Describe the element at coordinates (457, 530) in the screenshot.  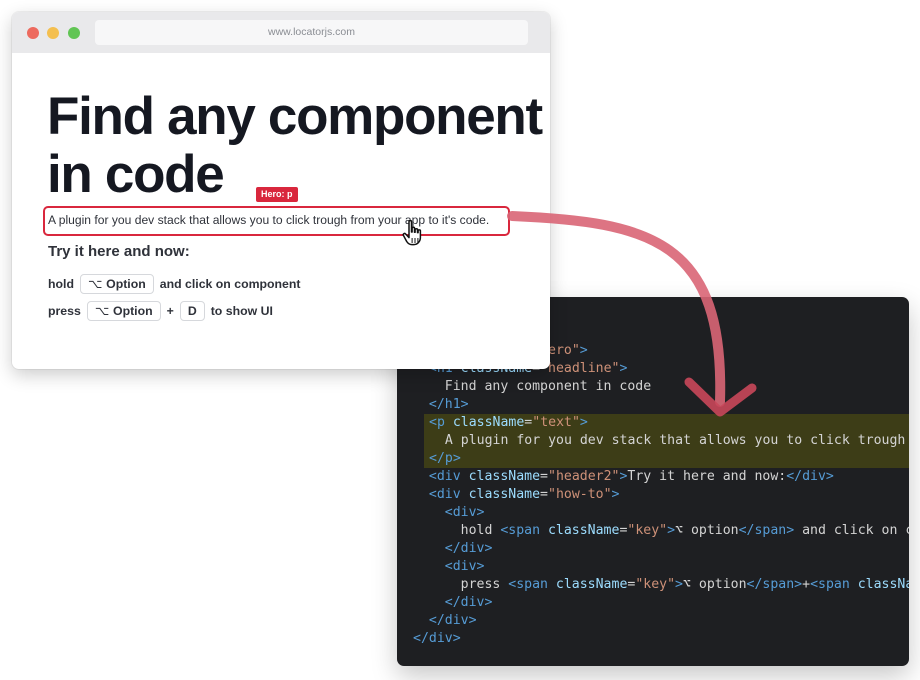
I see `code-token: hold` at that location.